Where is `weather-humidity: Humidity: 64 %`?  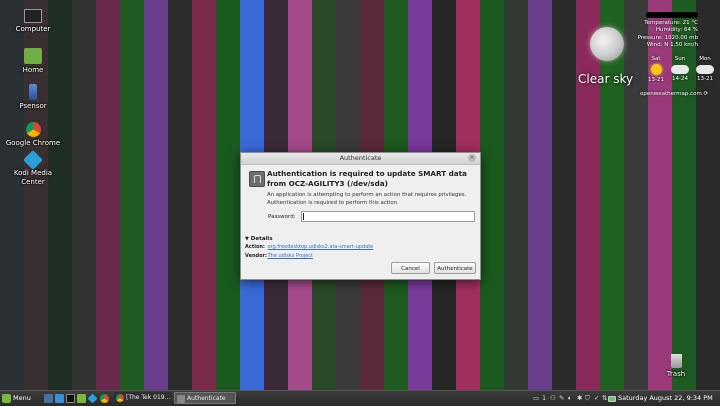
weather-humidity: Humidity: 64 % is located at coordinates (676, 30).